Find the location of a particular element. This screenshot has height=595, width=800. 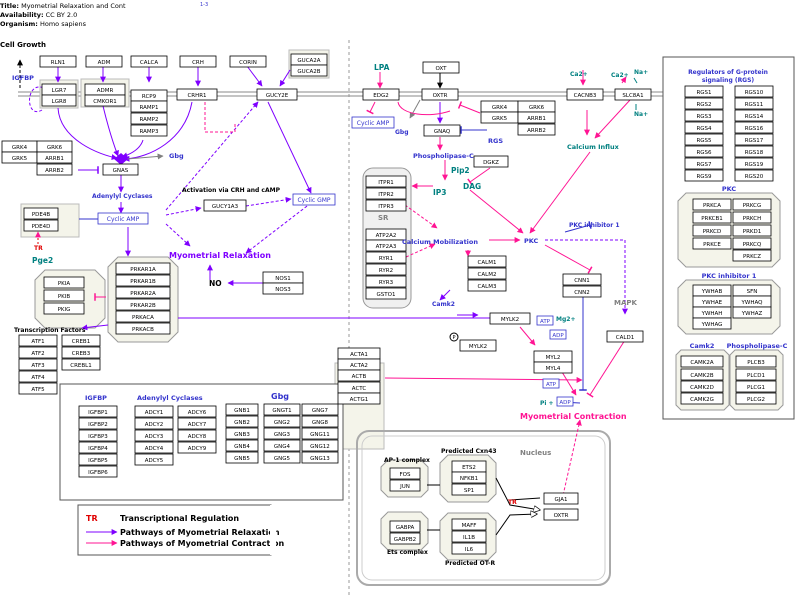

gene-label: RGS2 is located at coordinates (703, 105).